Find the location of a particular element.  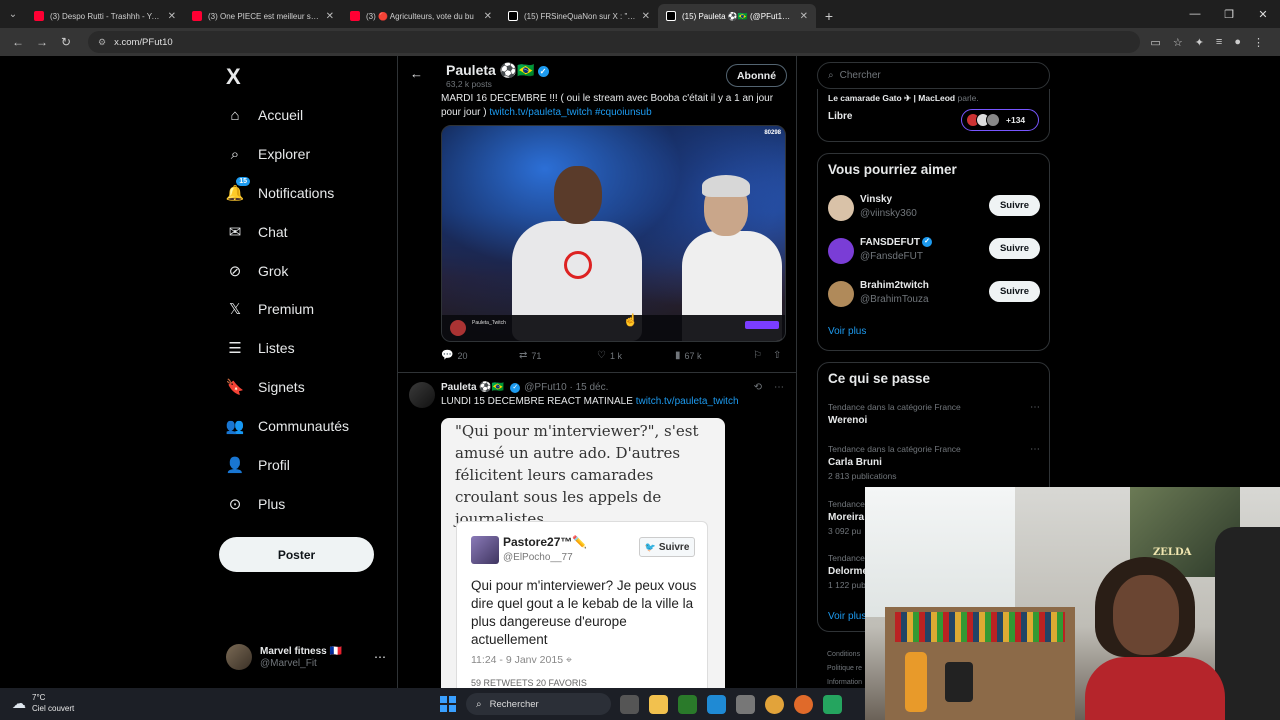

close-window-icon: ✕ is located at coordinates (1263, 14).